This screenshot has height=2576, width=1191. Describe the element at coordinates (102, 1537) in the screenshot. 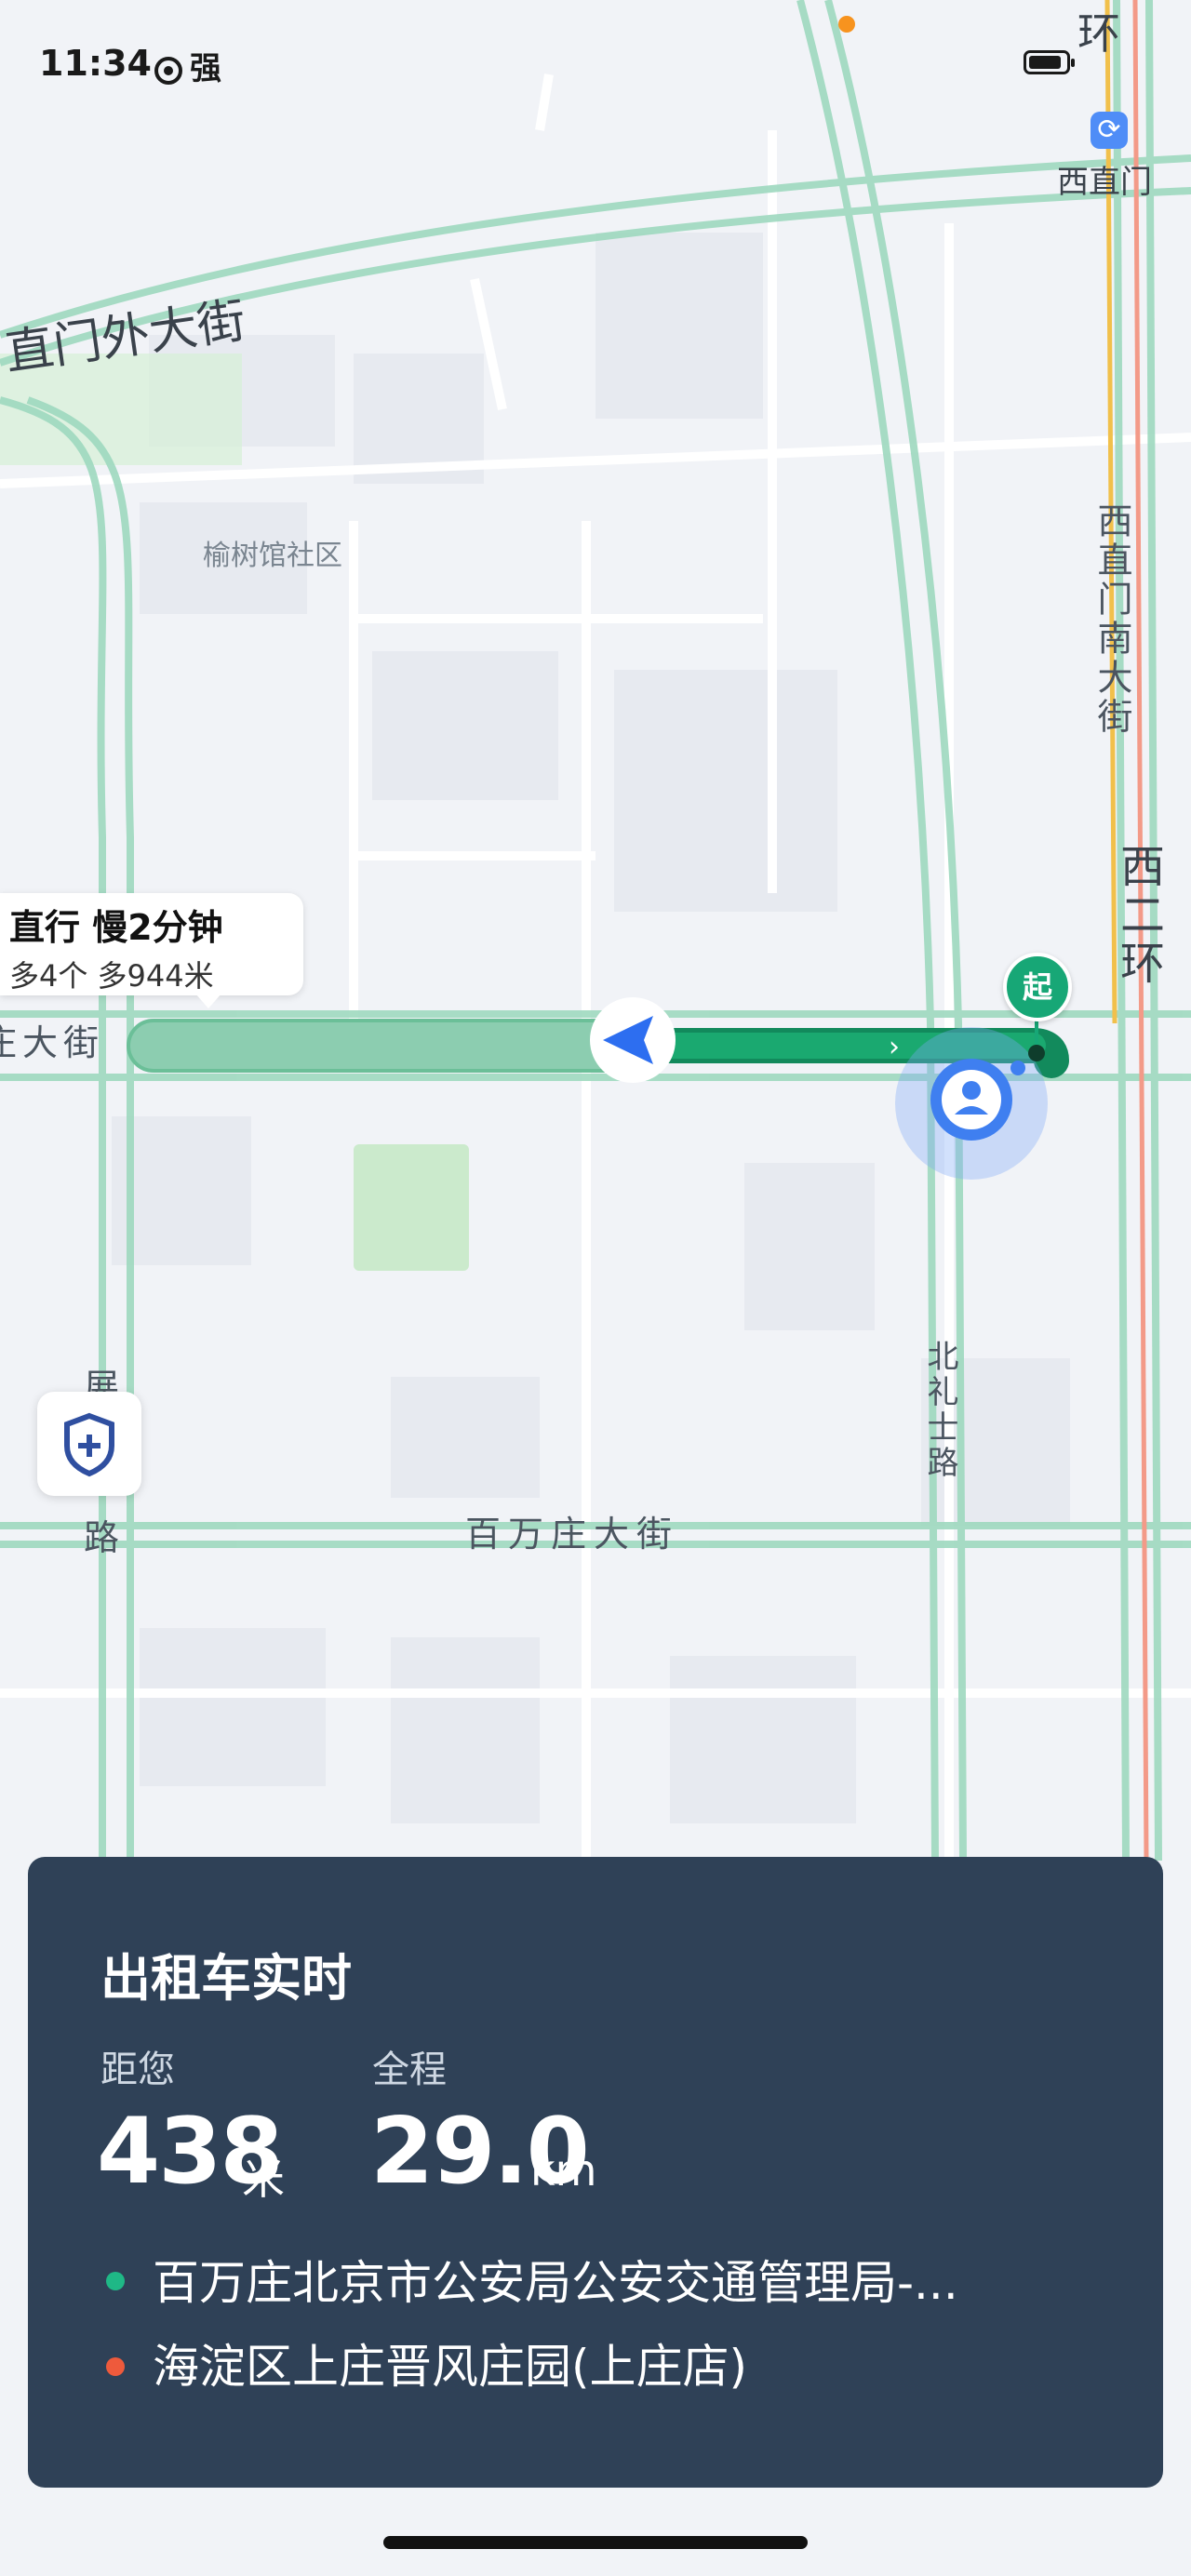

I see `road-label-zhanlan-b: 路` at that location.